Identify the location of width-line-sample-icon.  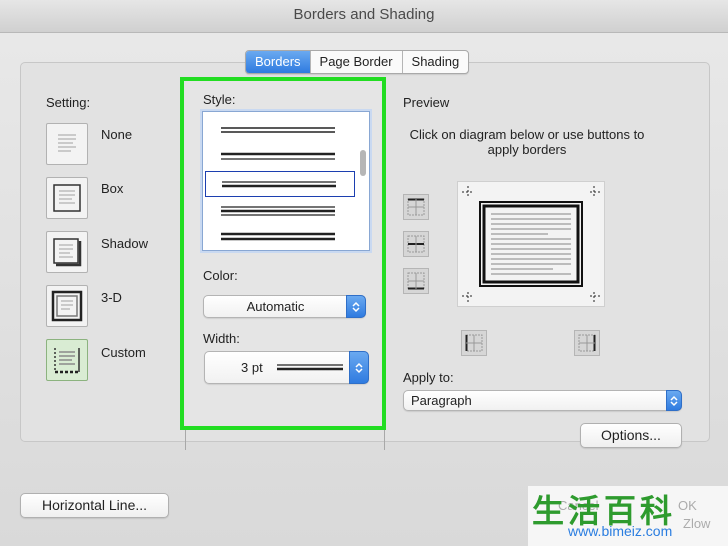
(310, 367).